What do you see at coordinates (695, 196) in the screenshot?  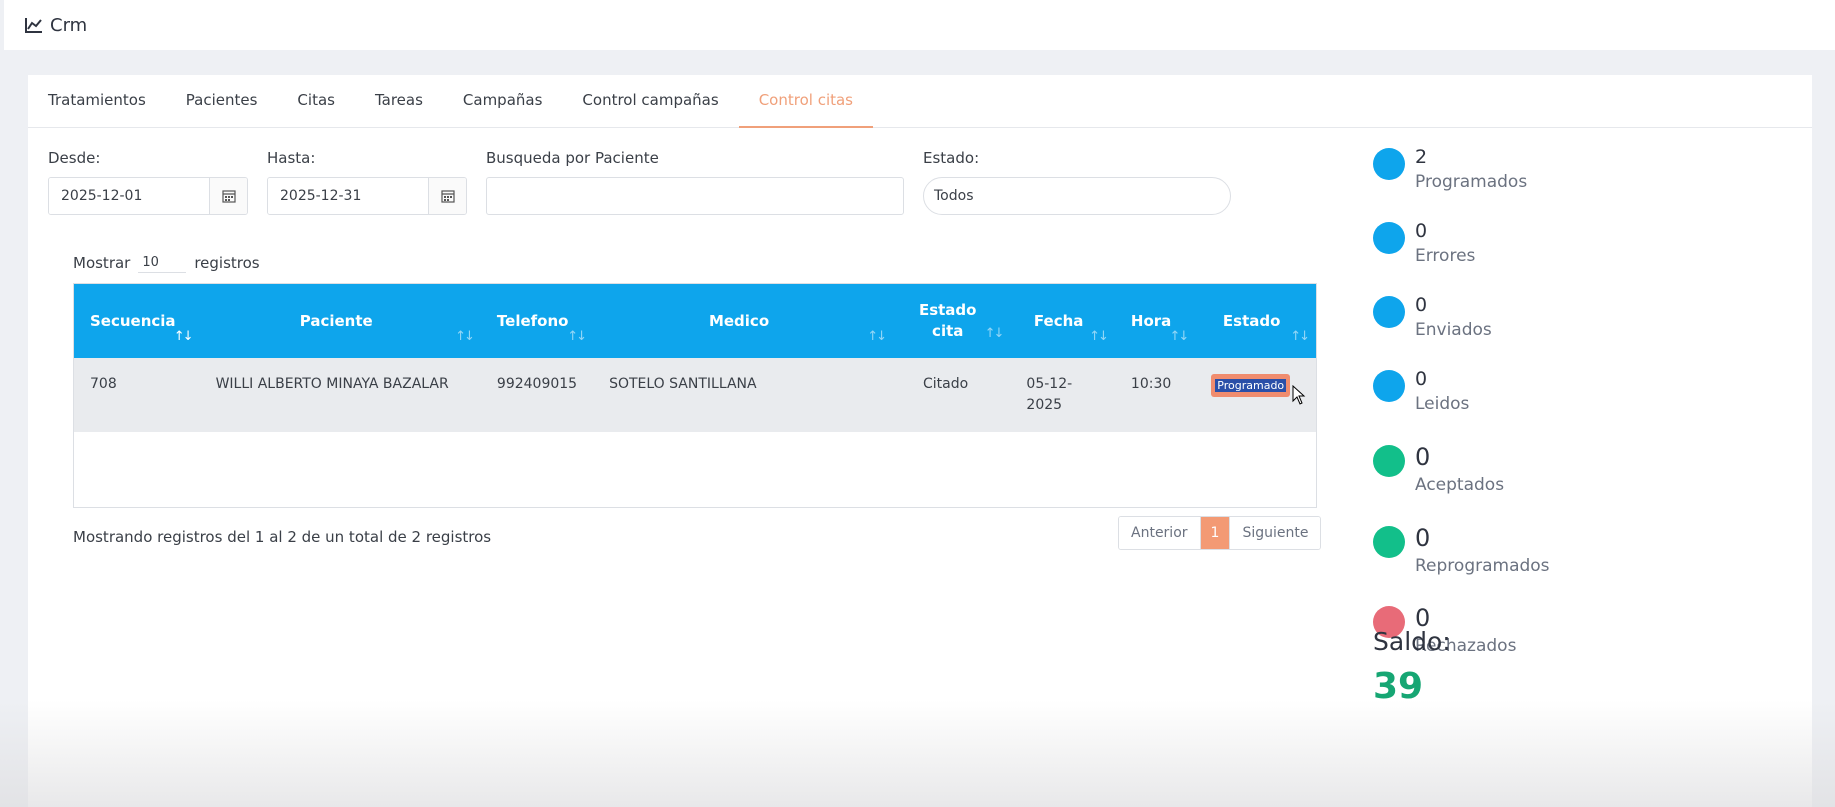 I see `paciente-search-input` at bounding box center [695, 196].